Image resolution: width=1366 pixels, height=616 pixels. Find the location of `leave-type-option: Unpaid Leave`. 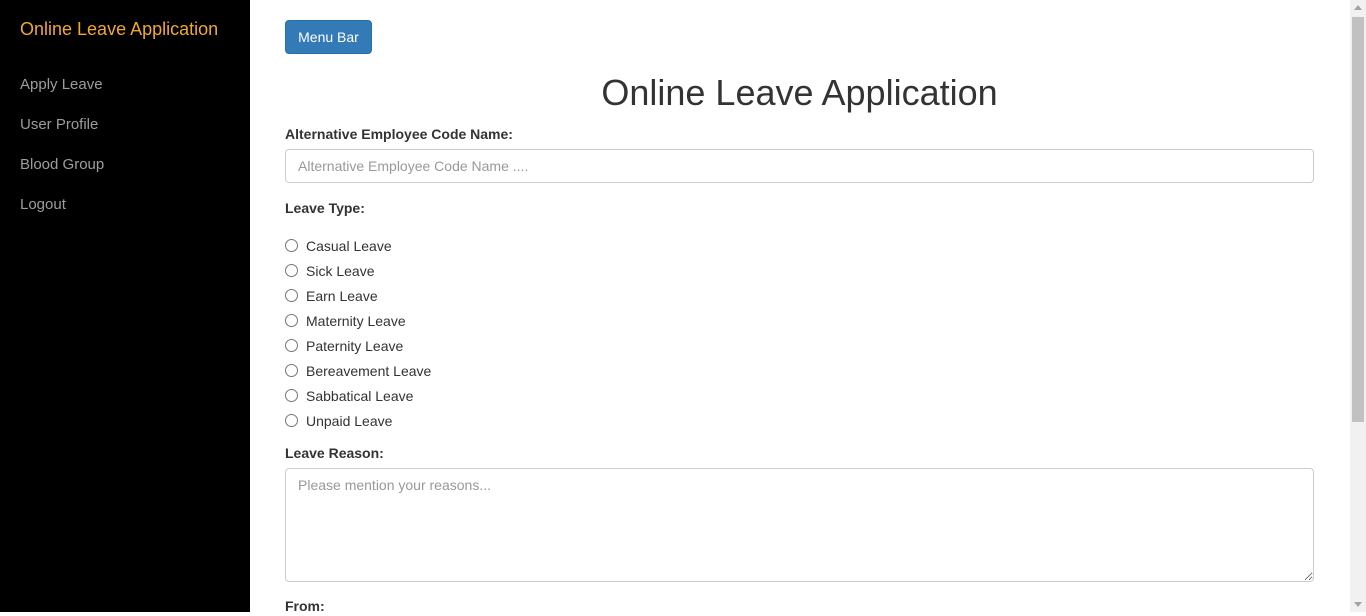

leave-type-option: Unpaid Leave is located at coordinates (358, 420).